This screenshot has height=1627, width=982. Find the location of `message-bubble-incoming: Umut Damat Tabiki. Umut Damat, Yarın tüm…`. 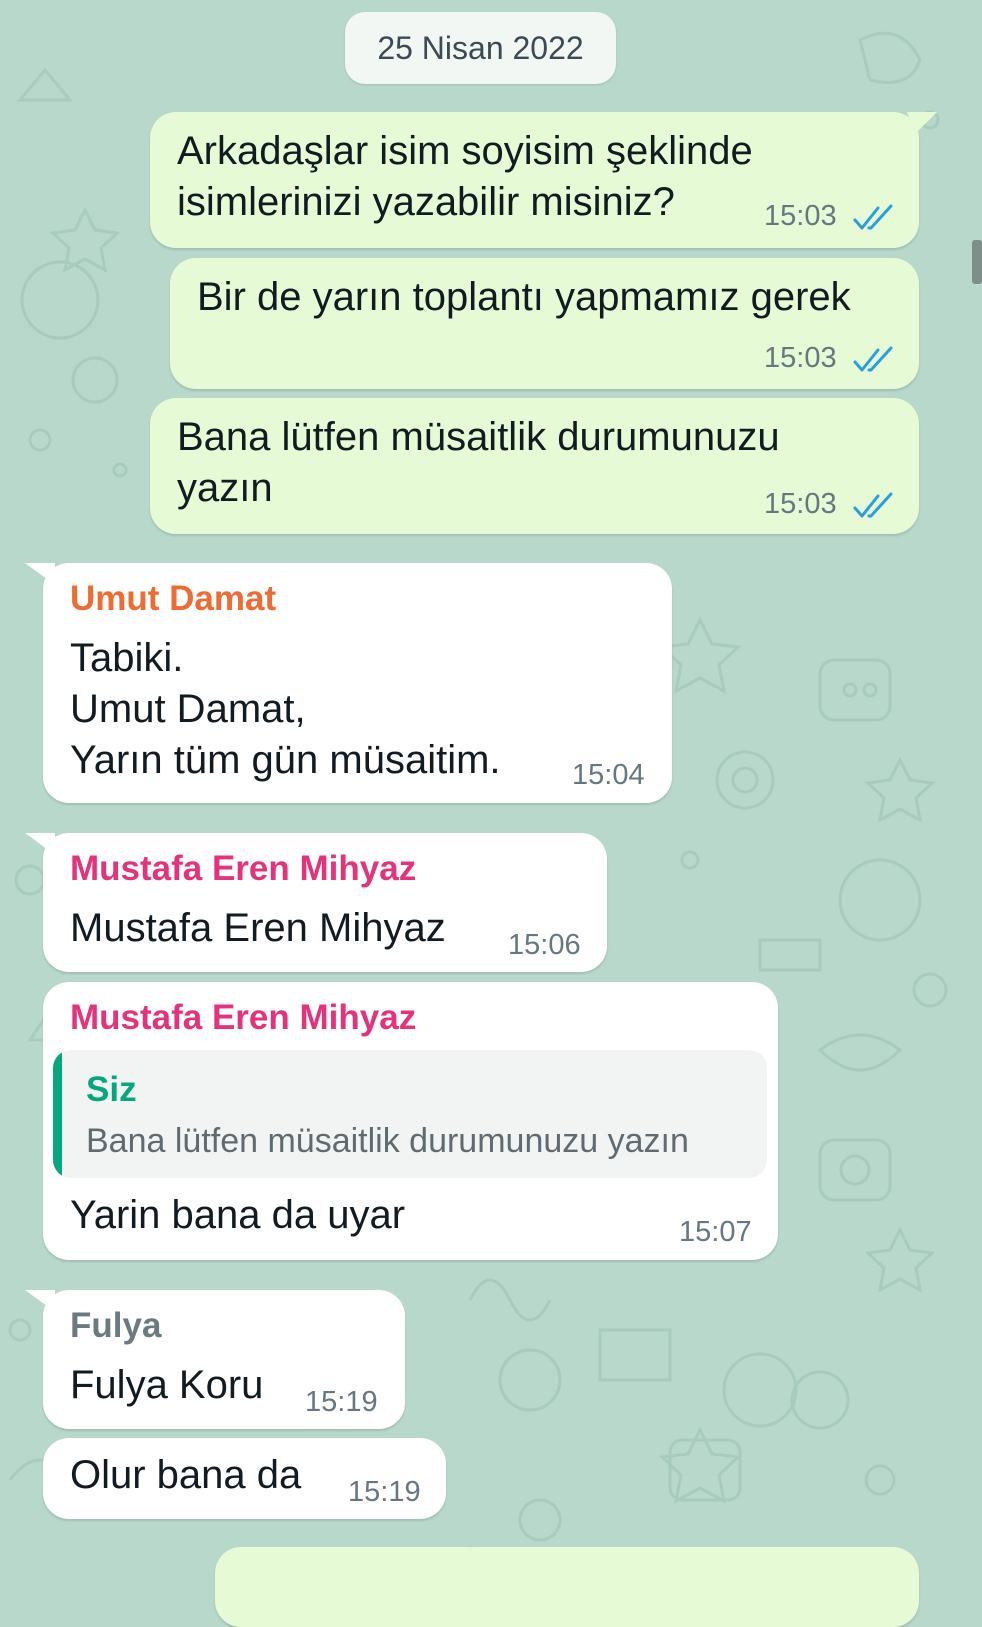

message-bubble-incoming: Umut Damat Tabiki. Umut Damat, Yarın tüm… is located at coordinates (348, 683).